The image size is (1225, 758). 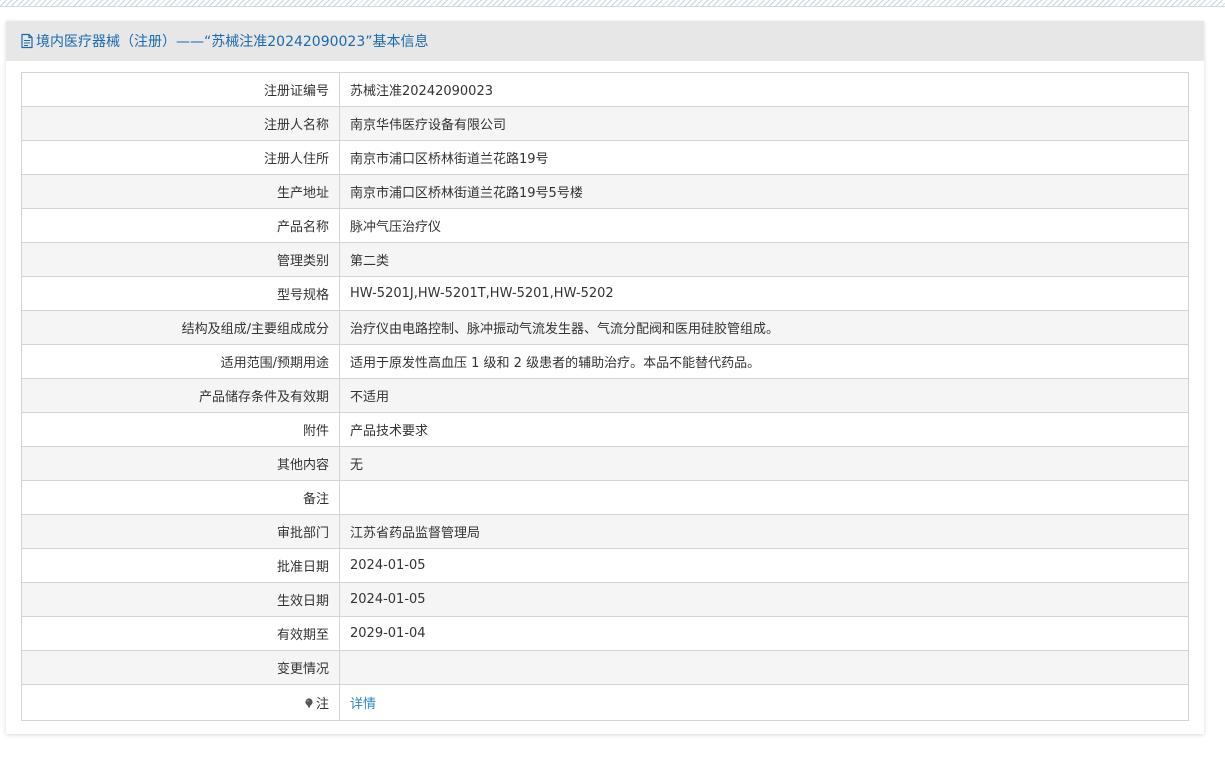 What do you see at coordinates (180, 361) in the screenshot?
I see `row-label: 适用范围/预期用途` at bounding box center [180, 361].